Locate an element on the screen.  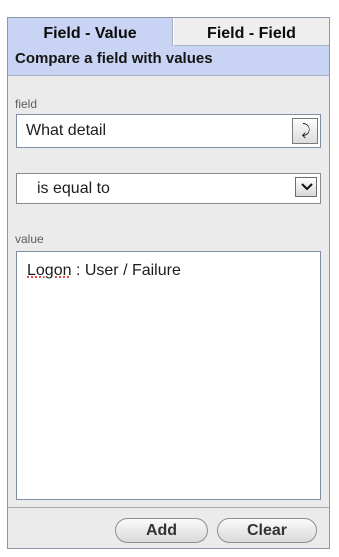
footer-divider is located at coordinates (168, 507).